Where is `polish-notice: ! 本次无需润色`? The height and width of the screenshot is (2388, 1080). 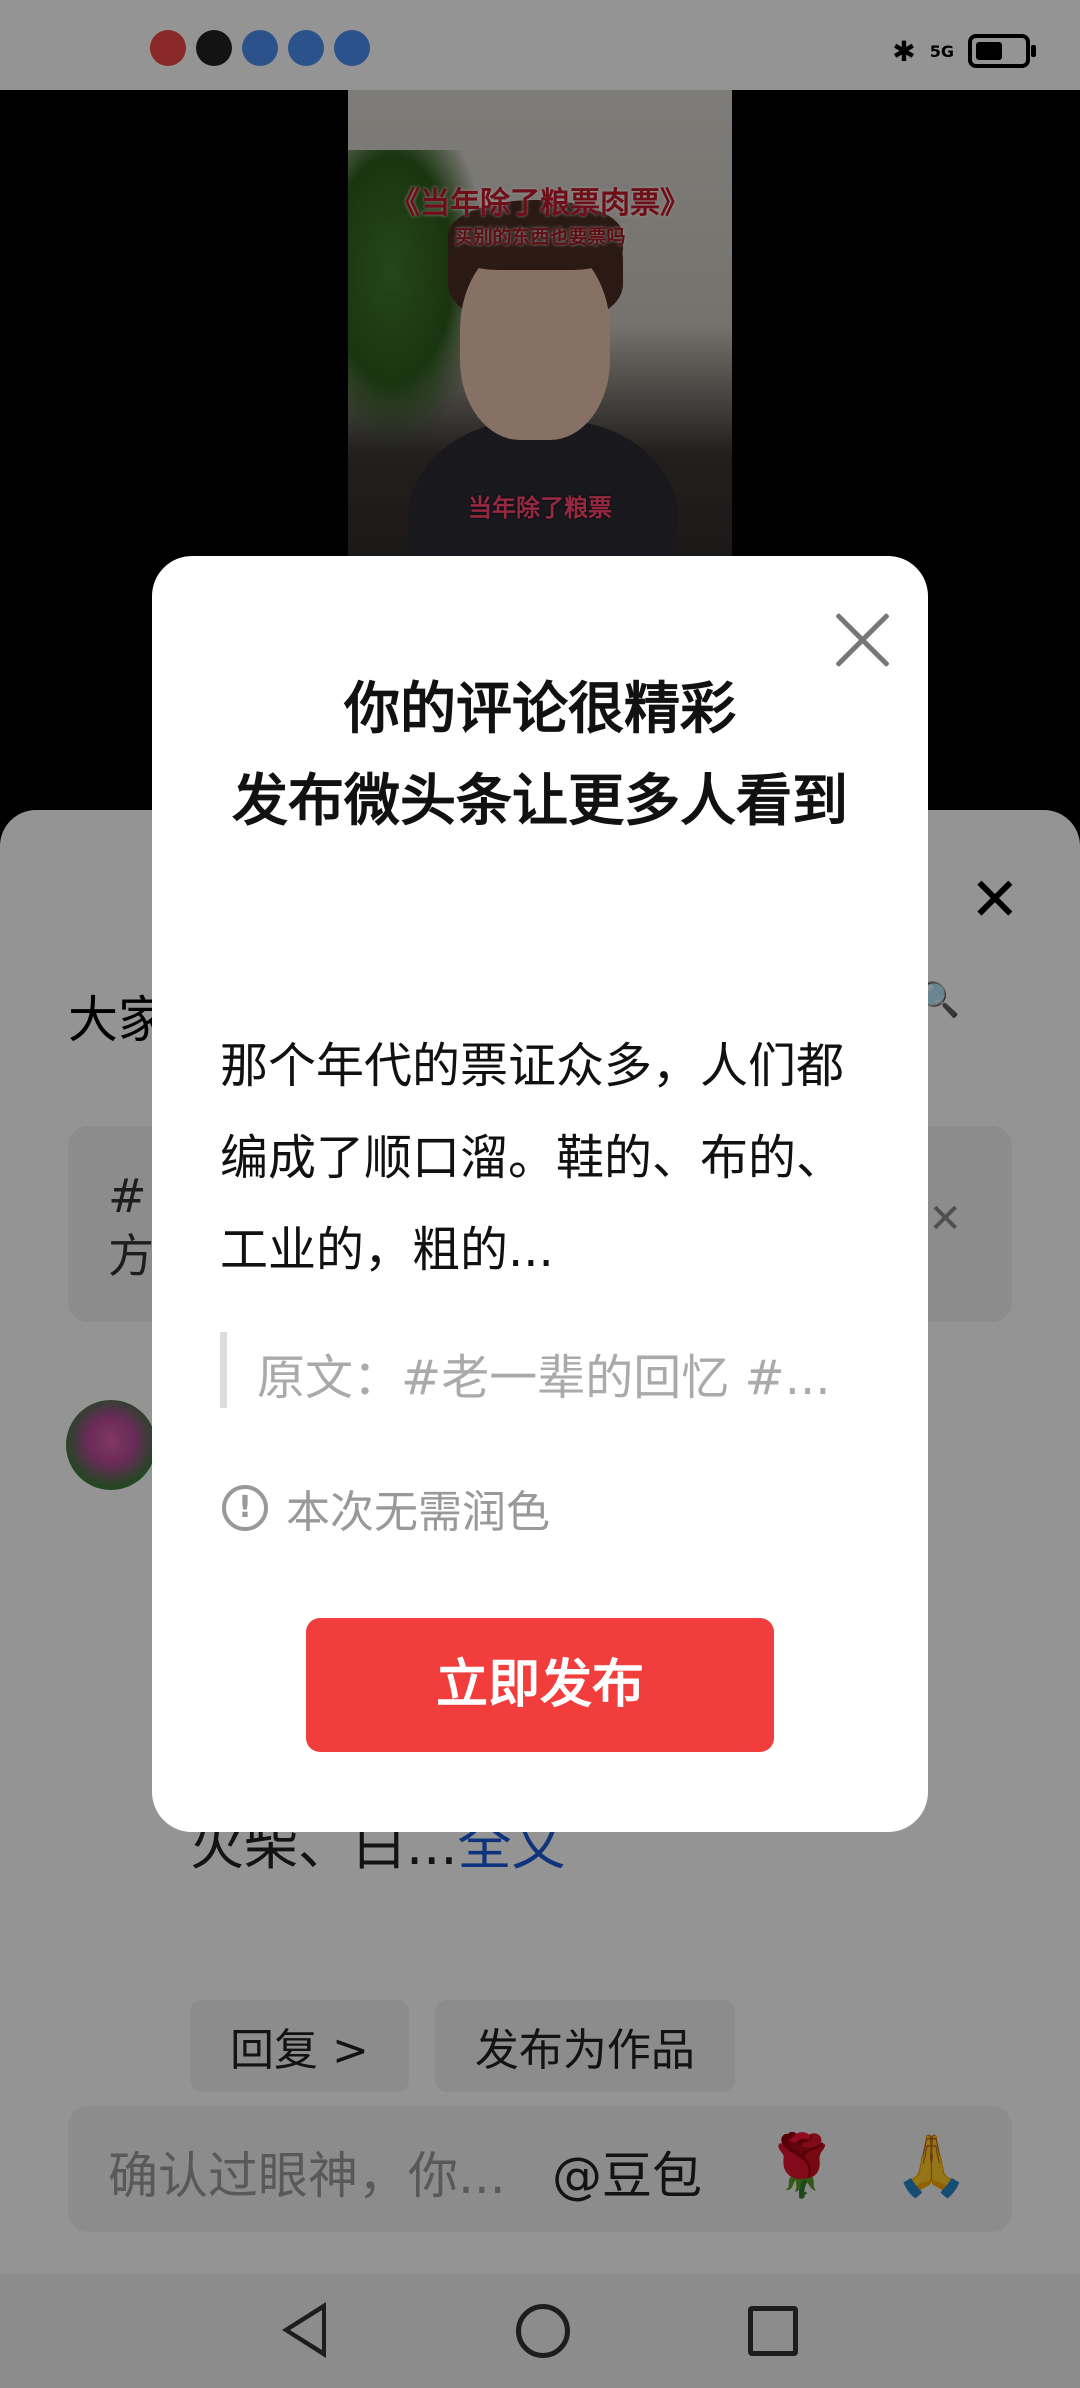 polish-notice: ! 本次无需润色 is located at coordinates (386, 1508).